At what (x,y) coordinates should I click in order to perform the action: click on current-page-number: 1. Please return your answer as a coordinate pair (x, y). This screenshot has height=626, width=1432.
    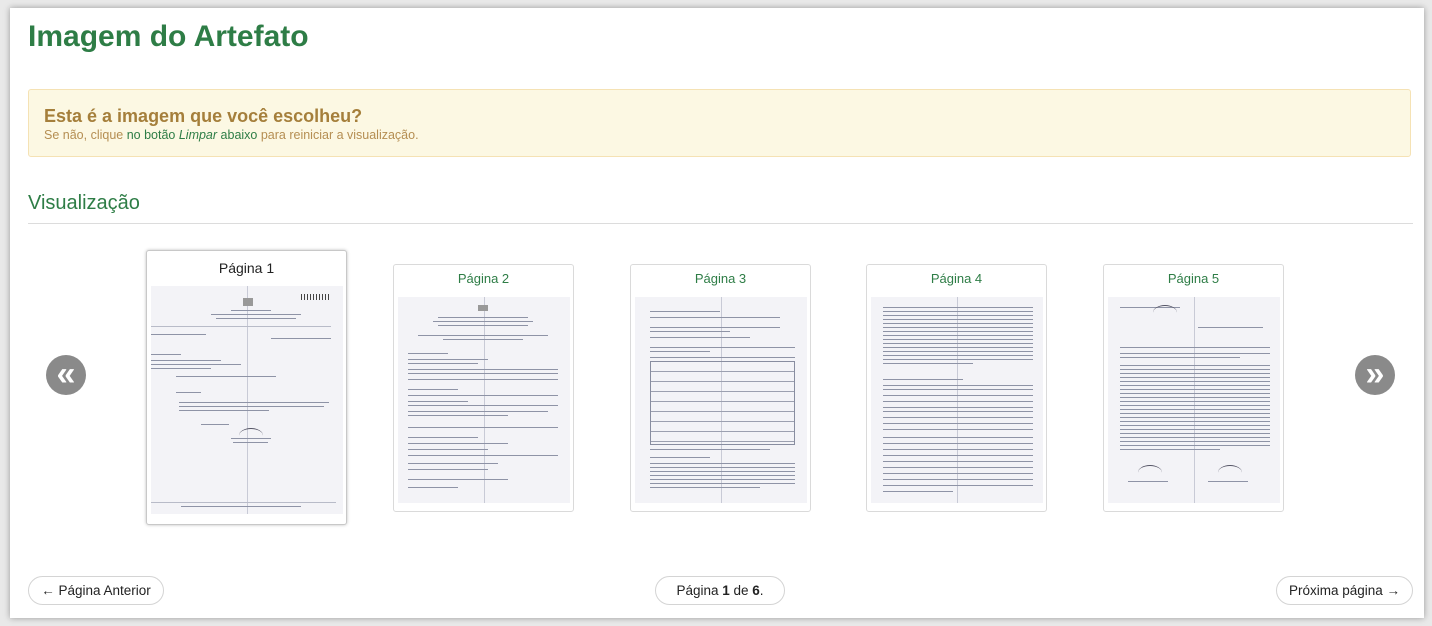
    Looking at the image, I should click on (726, 590).